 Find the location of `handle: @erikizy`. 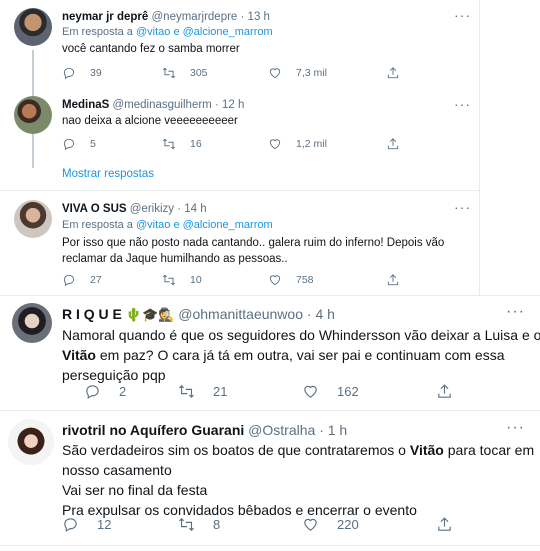

handle: @erikizy is located at coordinates (152, 209).